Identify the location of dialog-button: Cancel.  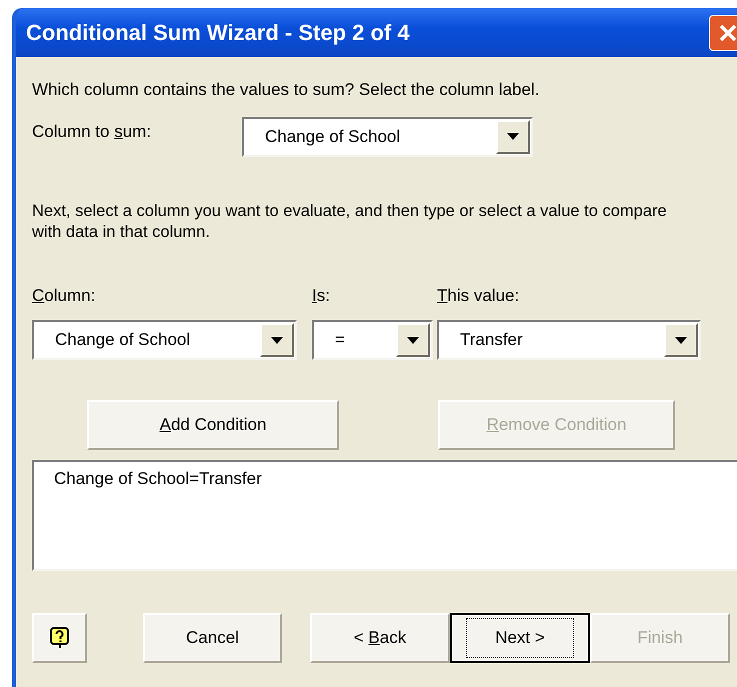
(212, 638).